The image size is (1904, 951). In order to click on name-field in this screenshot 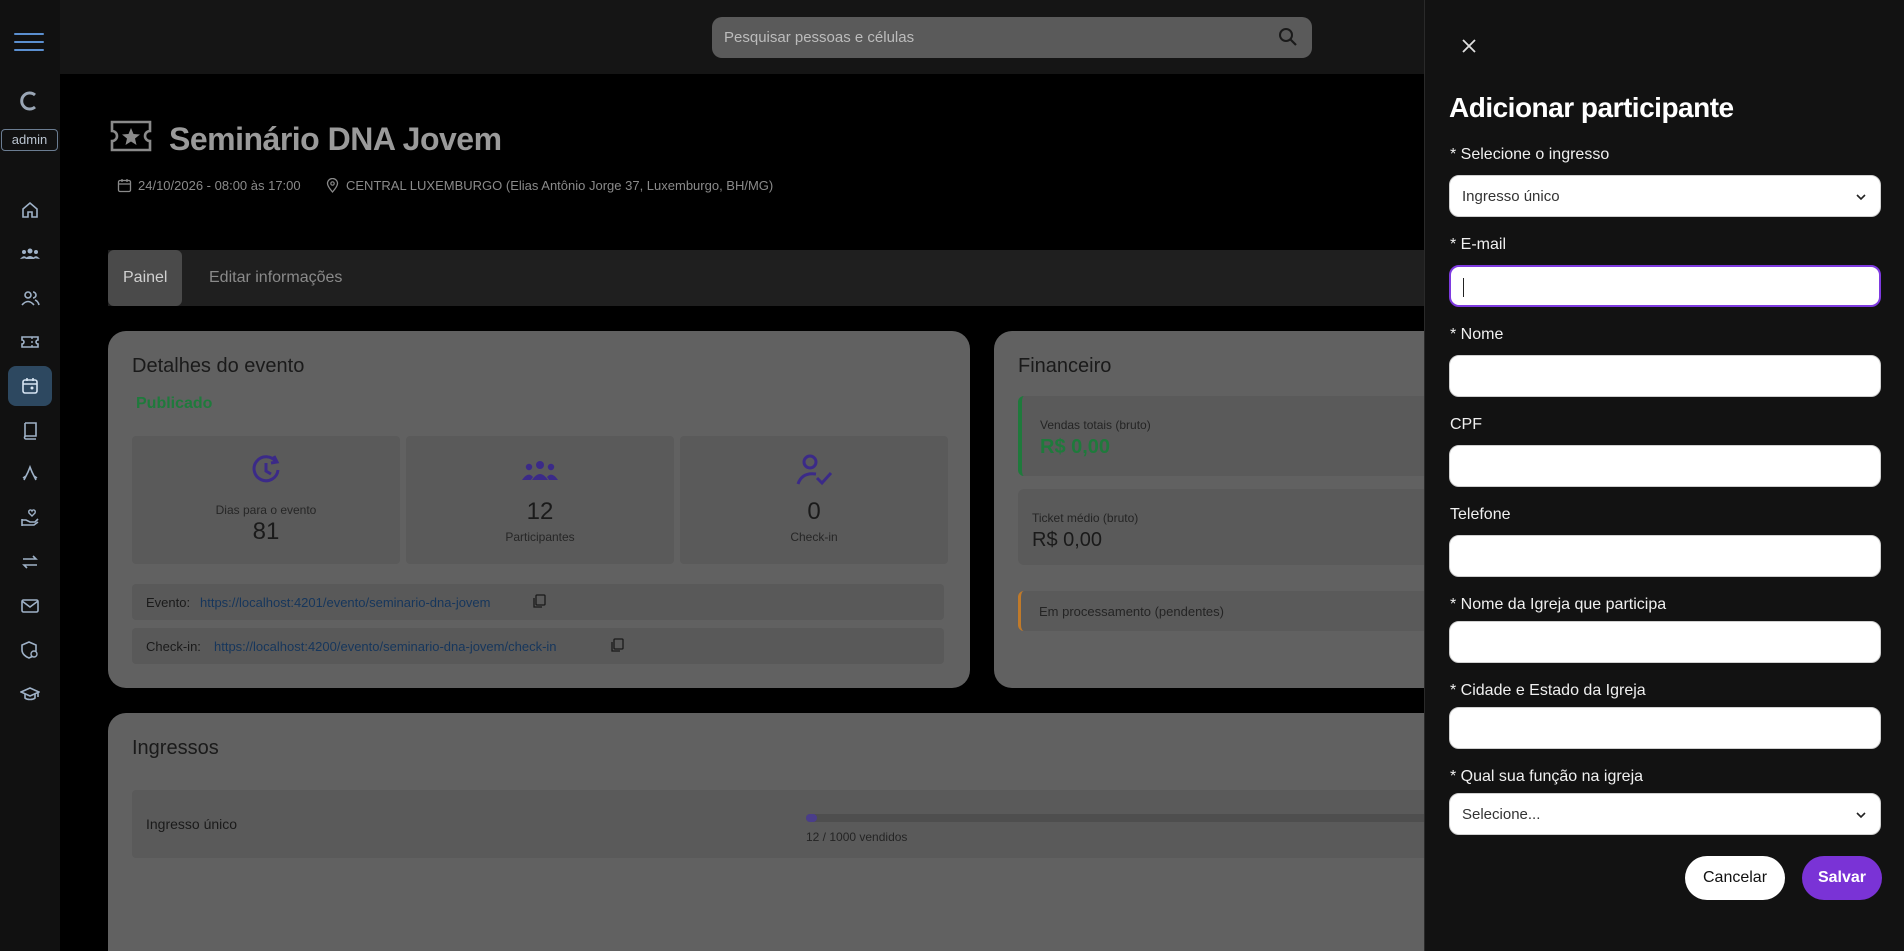, I will do `click(1665, 376)`.